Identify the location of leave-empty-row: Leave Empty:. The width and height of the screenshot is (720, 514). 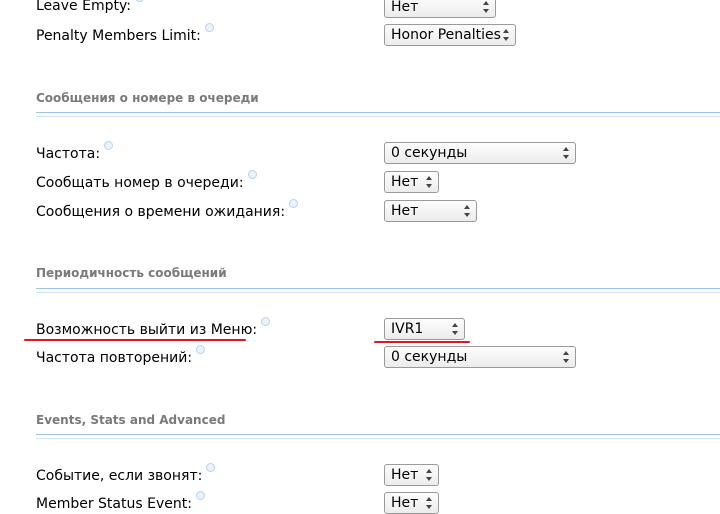
(90, 7).